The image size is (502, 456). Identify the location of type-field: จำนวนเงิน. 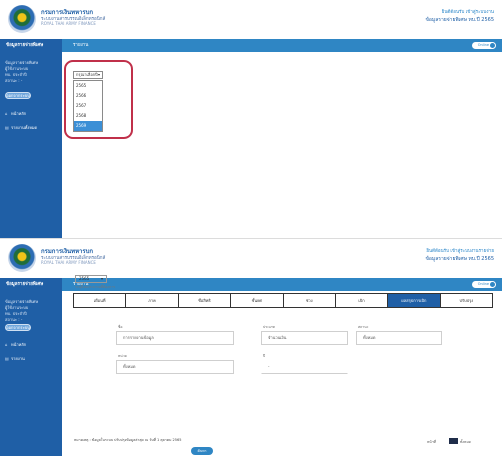
(304, 338).